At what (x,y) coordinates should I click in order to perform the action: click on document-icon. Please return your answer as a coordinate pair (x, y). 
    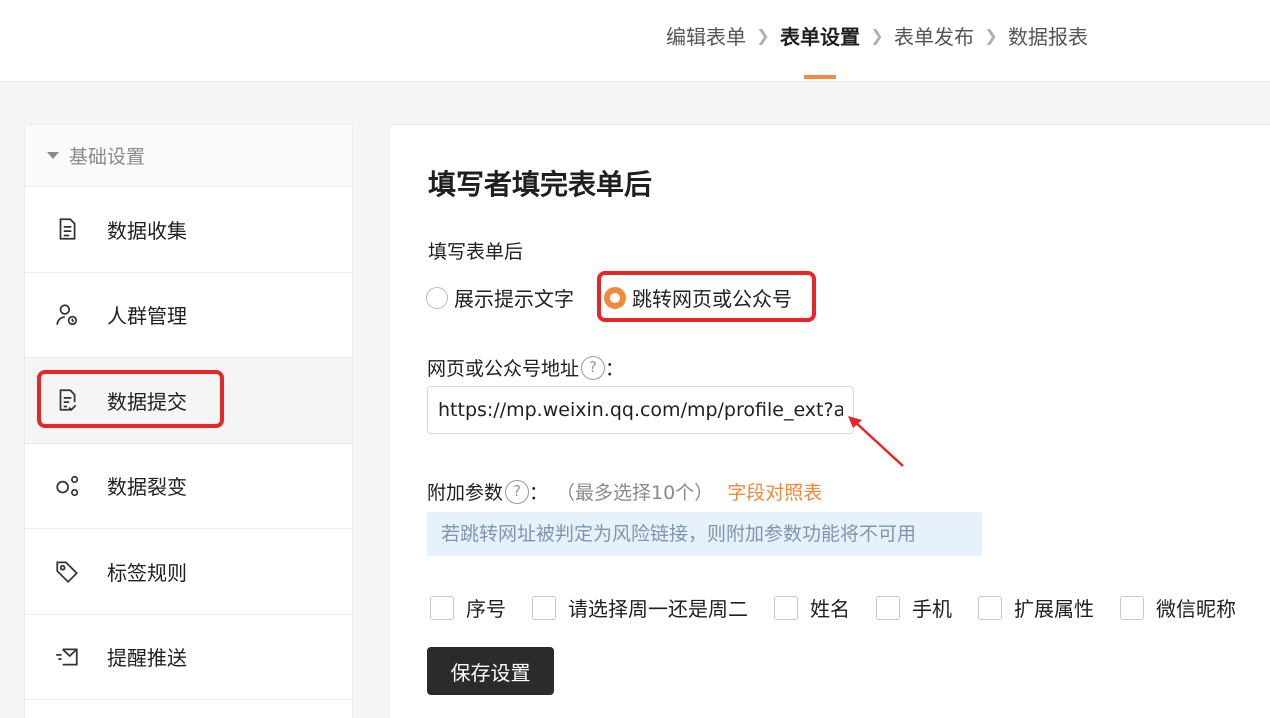
    Looking at the image, I should click on (67, 229).